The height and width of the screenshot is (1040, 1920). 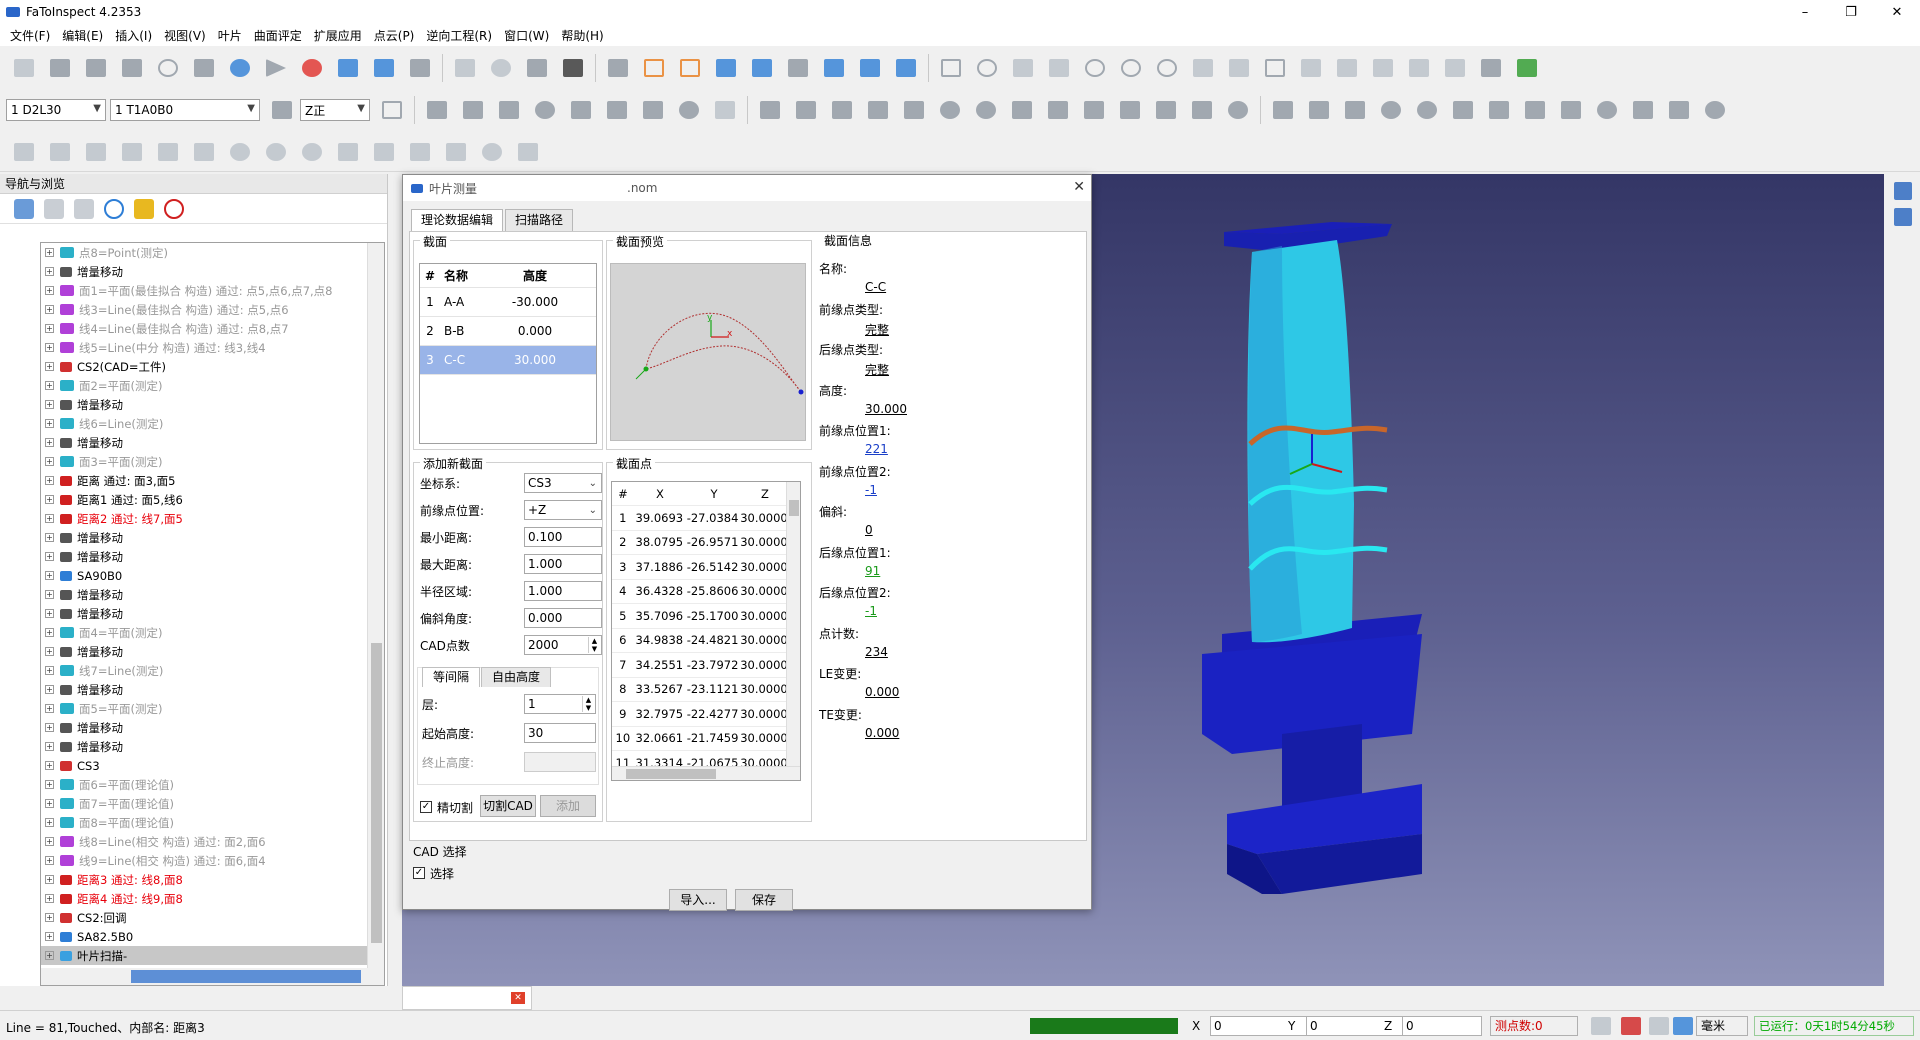 What do you see at coordinates (1463, 110) in the screenshot?
I see `auto-slot-icon` at bounding box center [1463, 110].